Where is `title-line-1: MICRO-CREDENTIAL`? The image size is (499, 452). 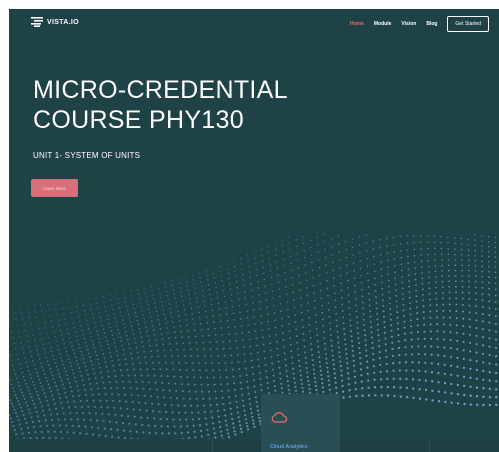 title-line-1: MICRO-CREDENTIAL is located at coordinates (160, 90).